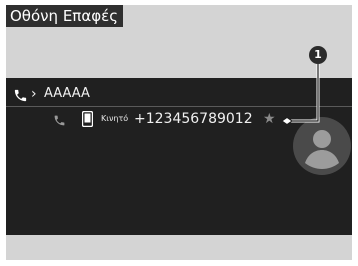 This screenshot has height=266, width=358. What do you see at coordinates (318, 55) in the screenshot?
I see `callout-number-badge: 1` at bounding box center [318, 55].